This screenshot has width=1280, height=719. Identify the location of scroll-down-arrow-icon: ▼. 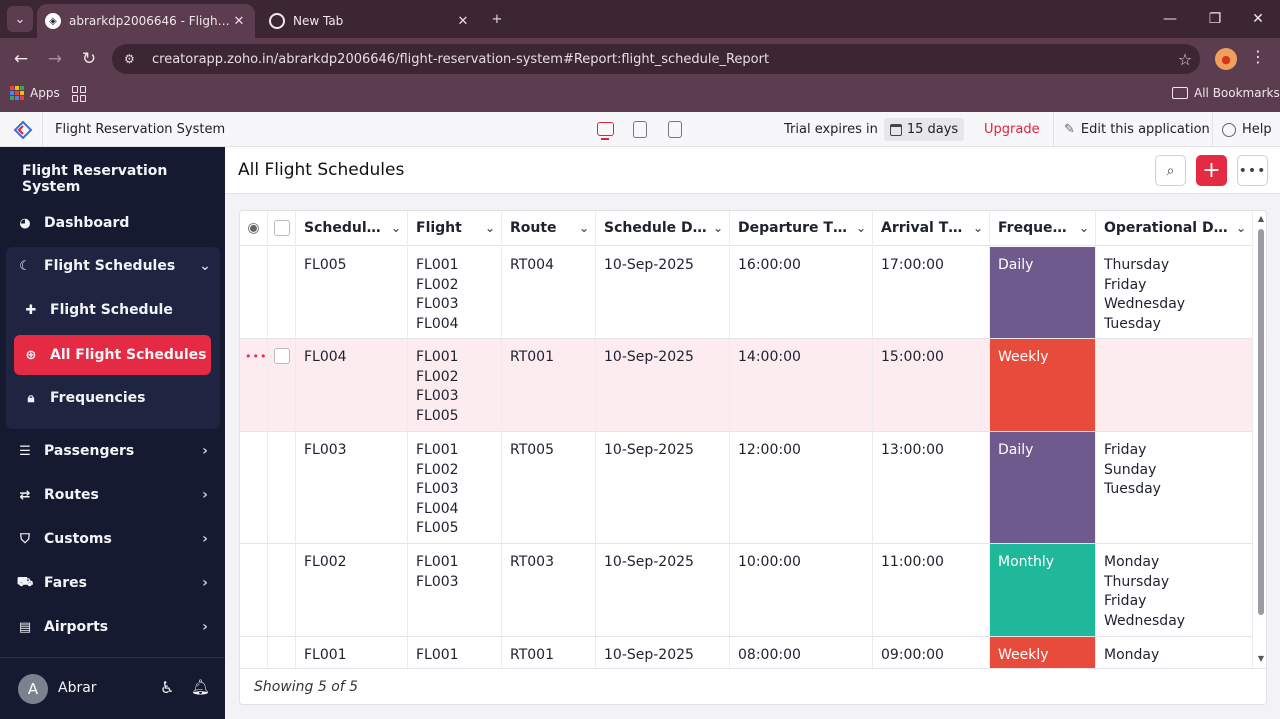
(1261, 658).